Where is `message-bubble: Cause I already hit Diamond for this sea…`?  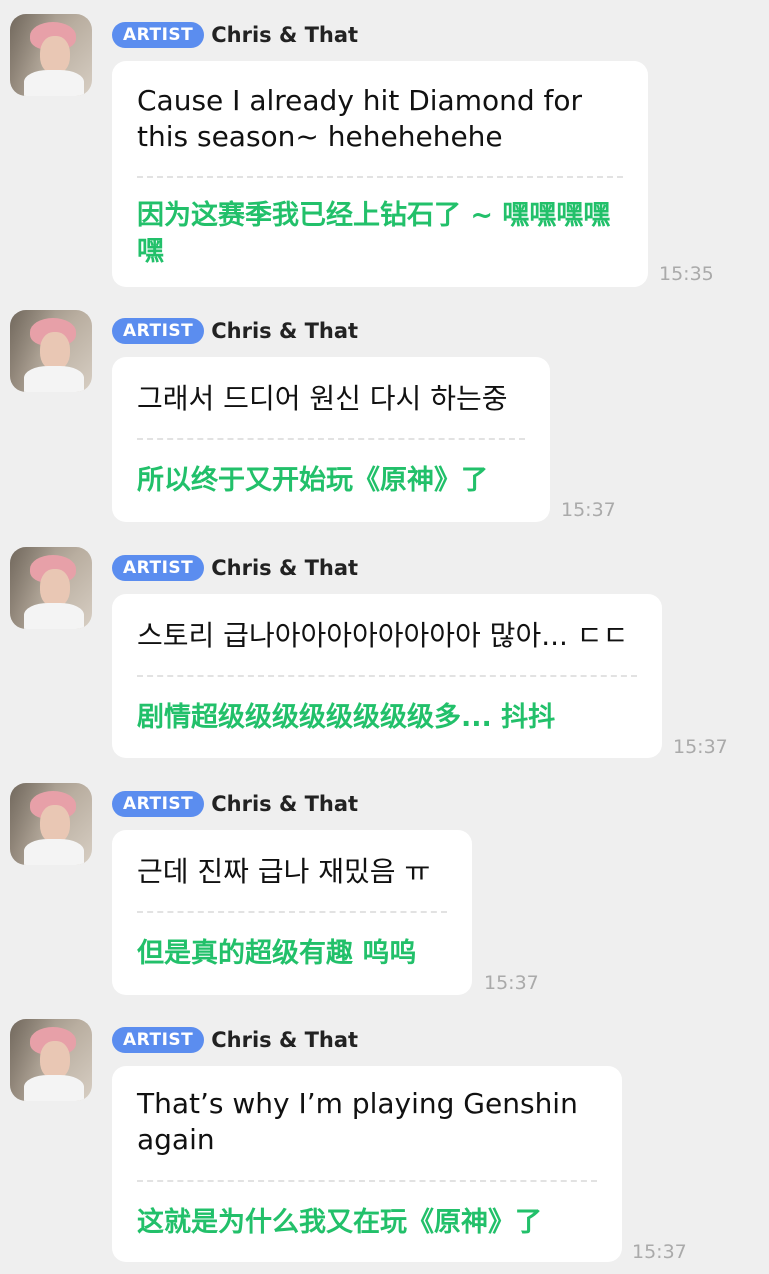 message-bubble: Cause I already hit Diamond for this sea… is located at coordinates (380, 174).